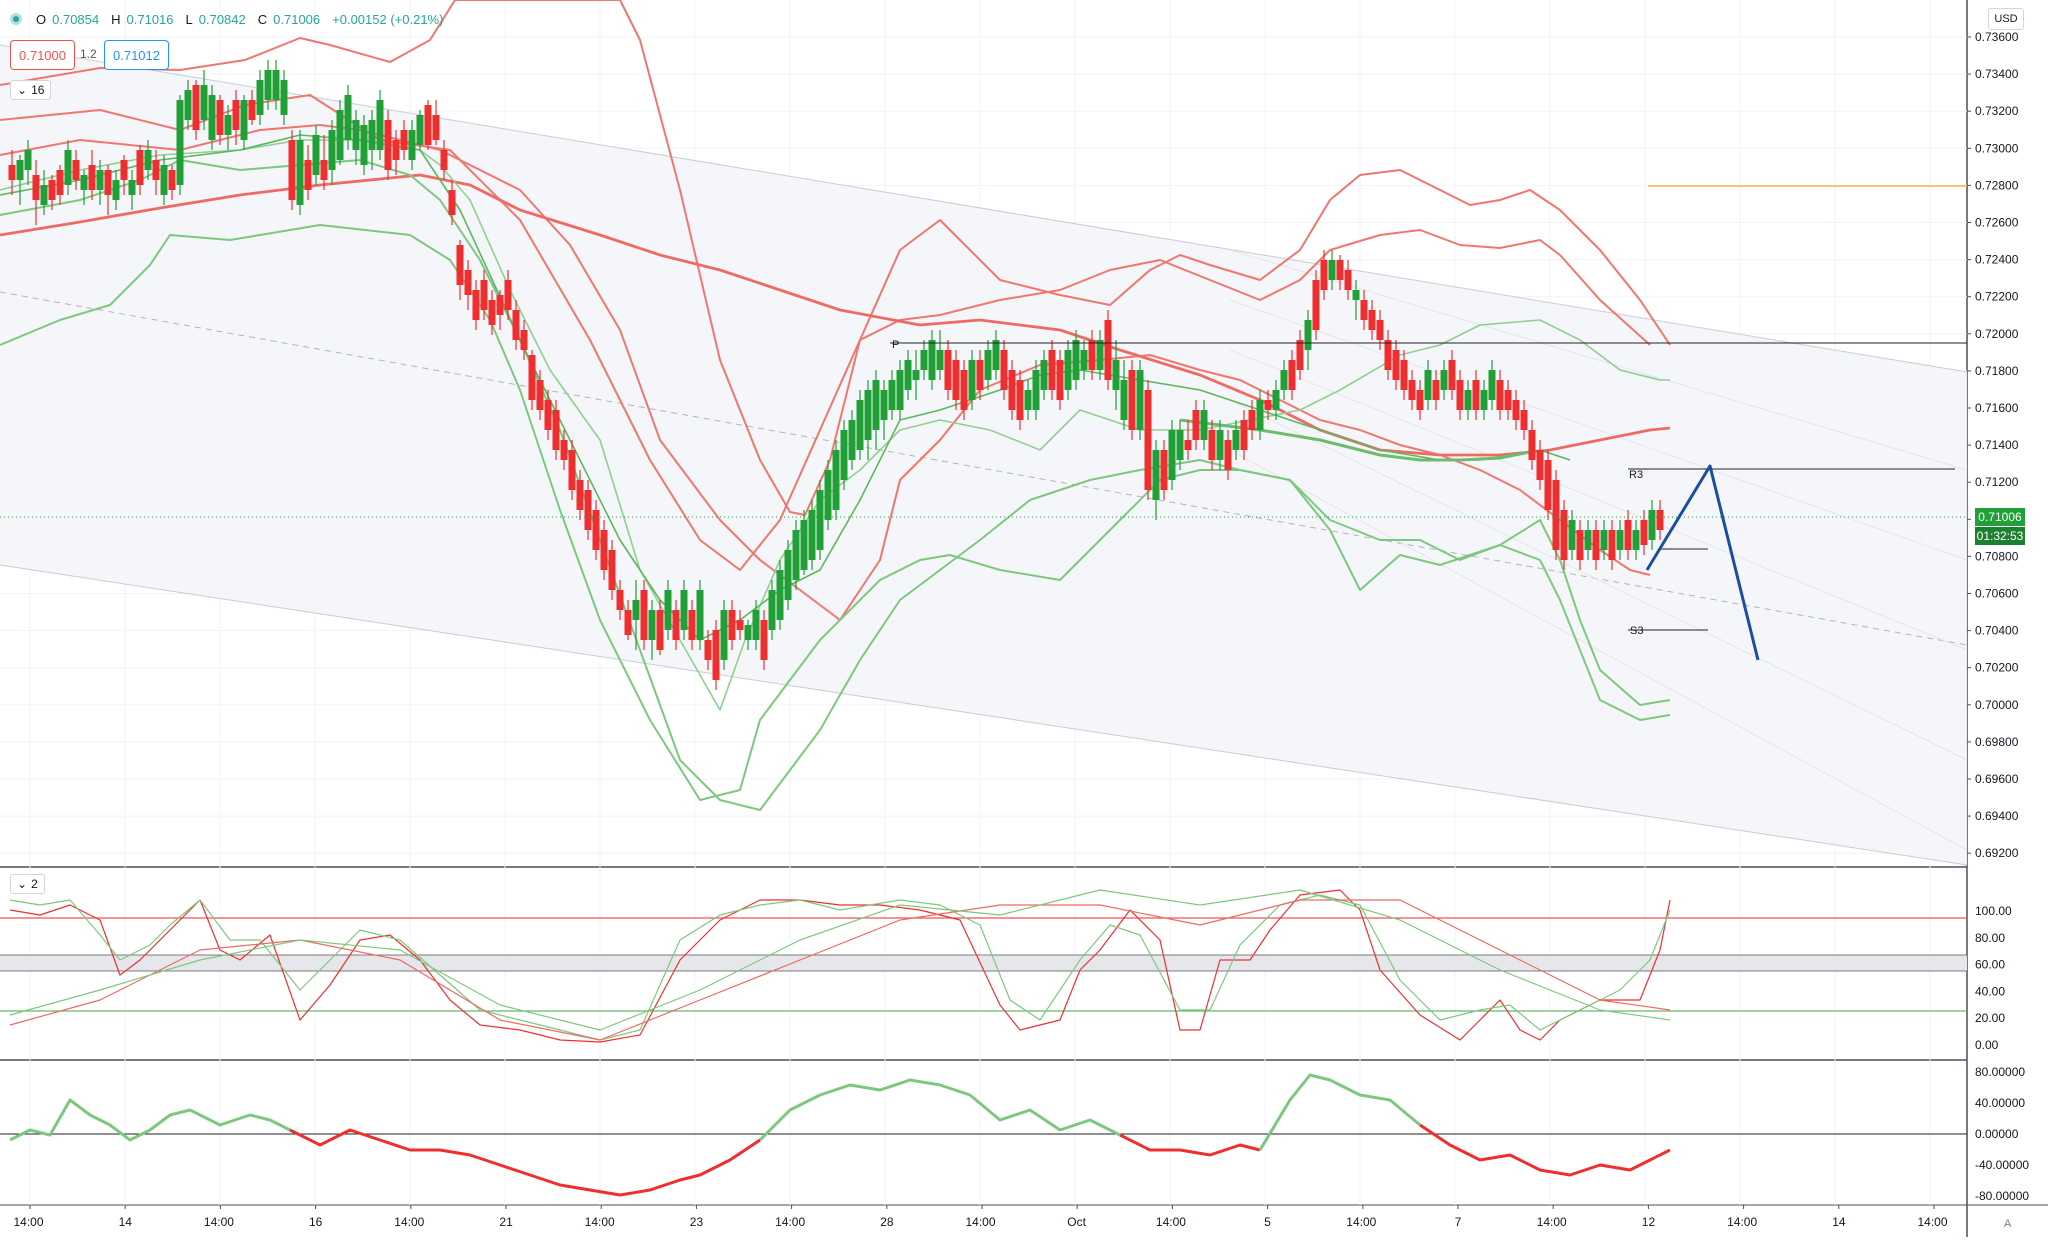  What do you see at coordinates (388, 19) in the screenshot?
I see `change-value: +0.00152 (+0.21%)` at bounding box center [388, 19].